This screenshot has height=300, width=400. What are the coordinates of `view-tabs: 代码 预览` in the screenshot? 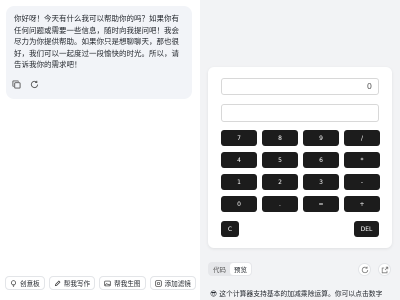 It's located at (230, 269).